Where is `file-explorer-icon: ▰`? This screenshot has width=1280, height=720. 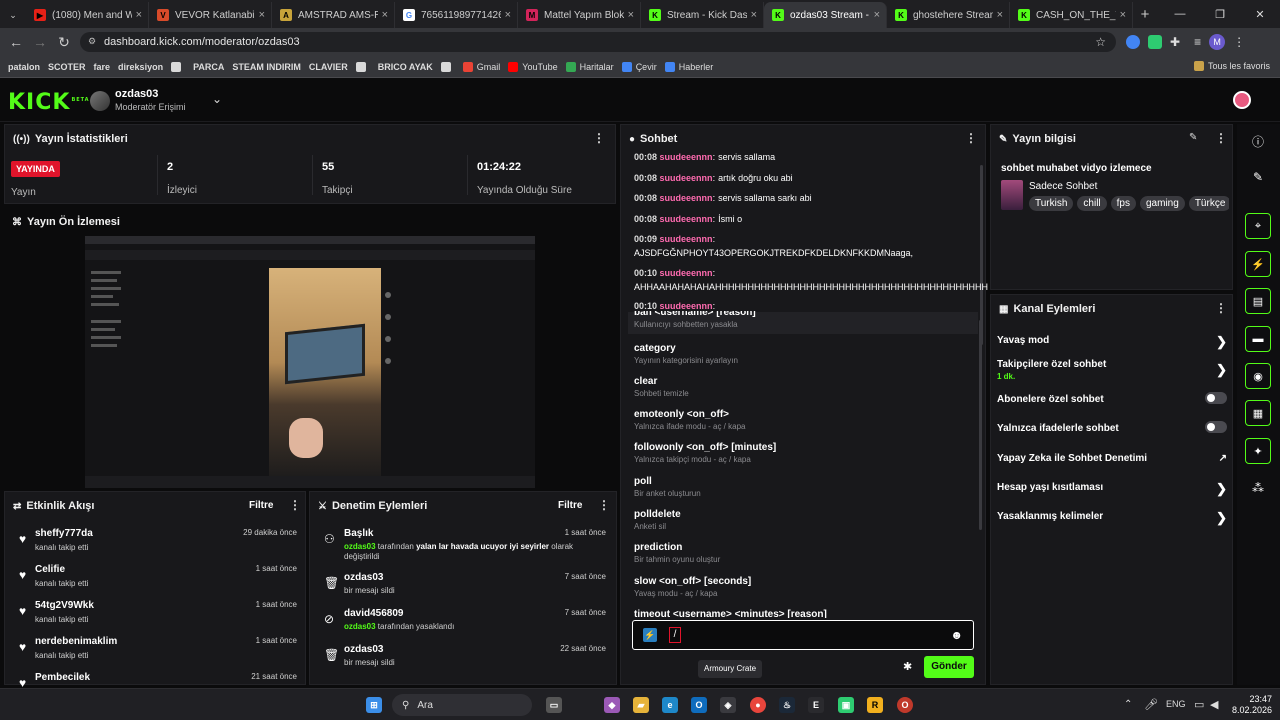 file-explorer-icon: ▰ is located at coordinates (641, 705).